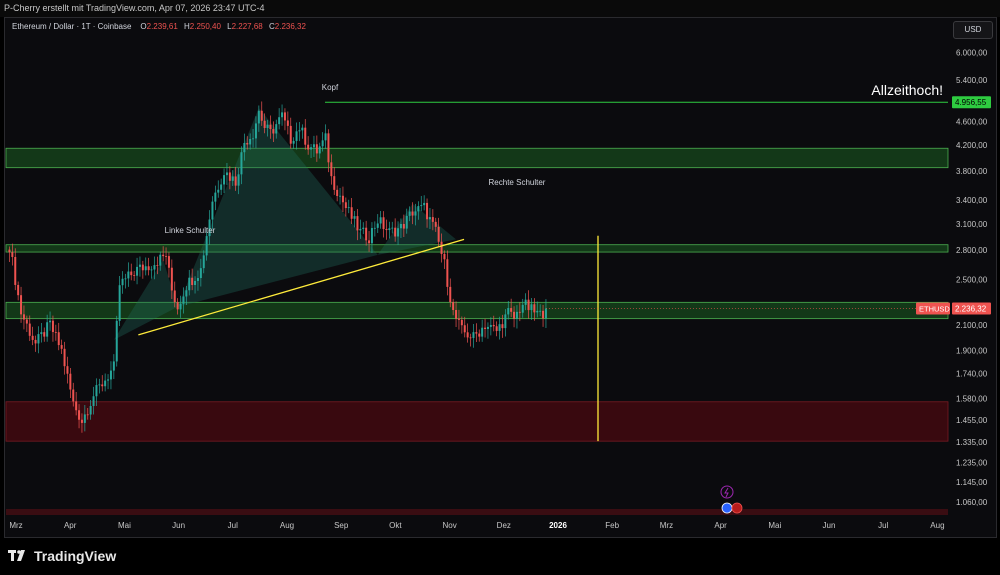 The width and height of the screenshot is (1000, 575). What do you see at coordinates (229, 26) in the screenshot?
I see `low-key: L` at bounding box center [229, 26].